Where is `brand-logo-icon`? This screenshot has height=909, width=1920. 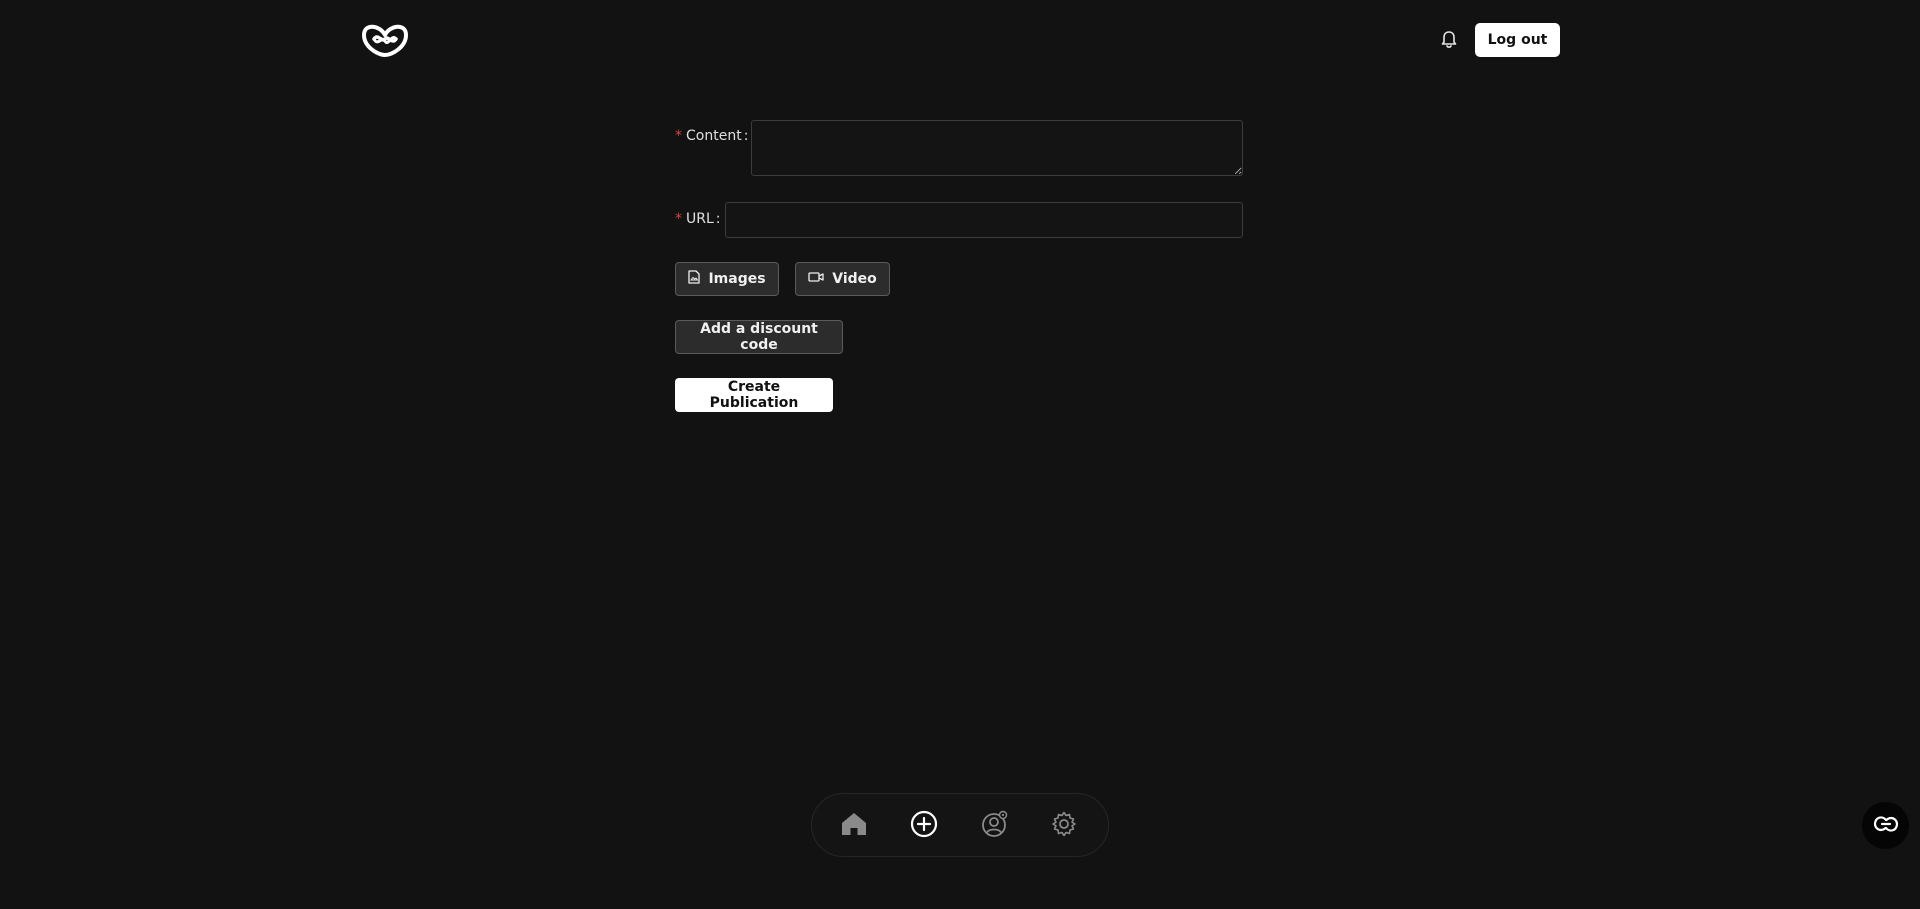
brand-logo-icon is located at coordinates (385, 40).